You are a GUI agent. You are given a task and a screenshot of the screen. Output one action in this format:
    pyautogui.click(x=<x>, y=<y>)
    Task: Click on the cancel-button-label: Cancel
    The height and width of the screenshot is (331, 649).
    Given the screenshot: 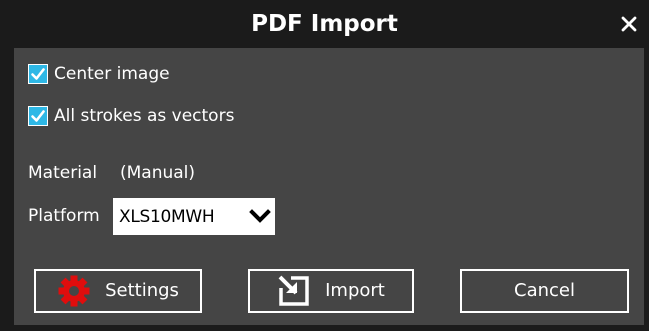 What is the action you would take?
    pyautogui.click(x=544, y=290)
    